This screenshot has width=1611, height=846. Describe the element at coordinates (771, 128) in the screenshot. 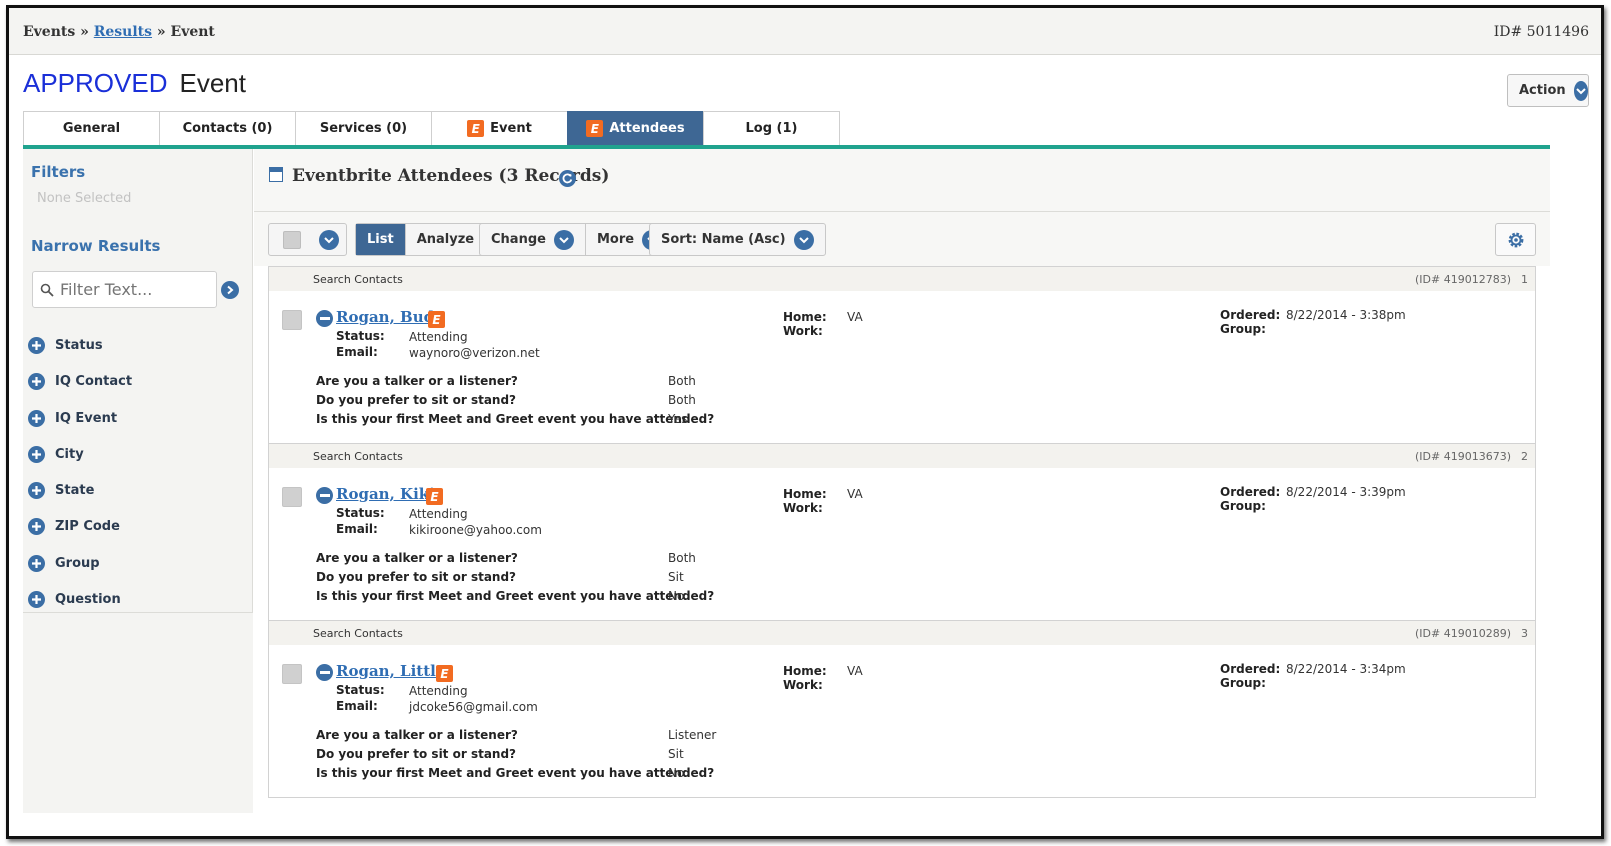

I see `tab-log: Log (1)` at that location.